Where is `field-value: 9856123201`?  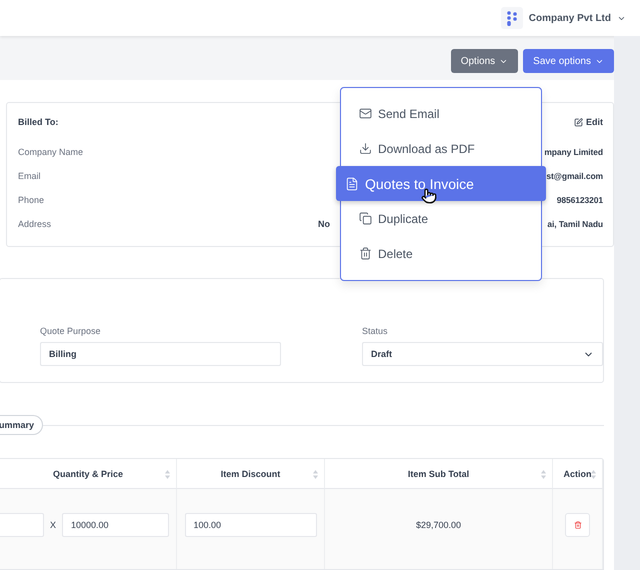
field-value: 9856123201 is located at coordinates (579, 200).